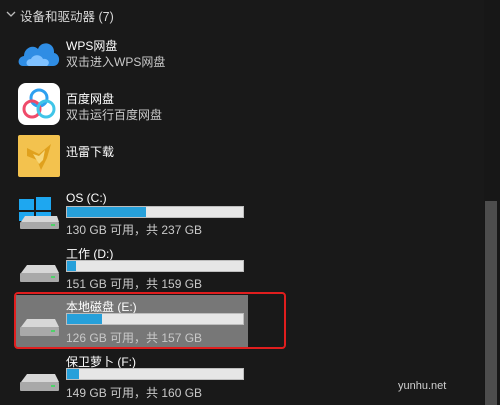  Describe the element at coordinates (132, 157) in the screenshot. I see `xunlei-item: 迅雷下载` at that location.